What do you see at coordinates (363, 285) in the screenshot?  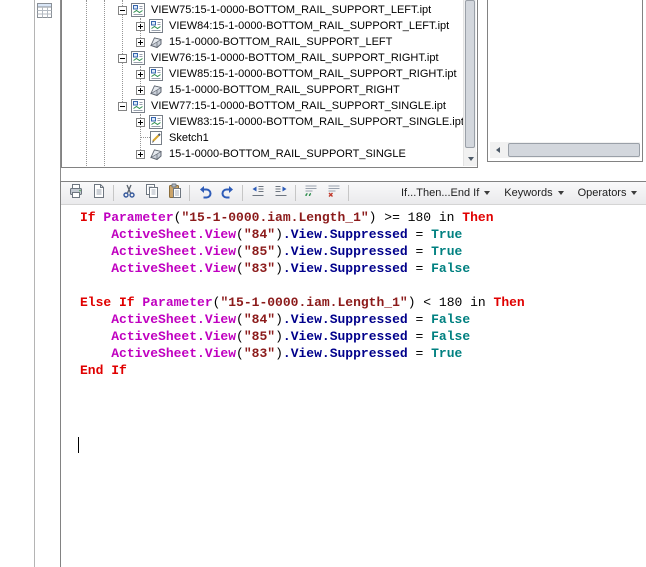 I see `code-line` at bounding box center [363, 285].